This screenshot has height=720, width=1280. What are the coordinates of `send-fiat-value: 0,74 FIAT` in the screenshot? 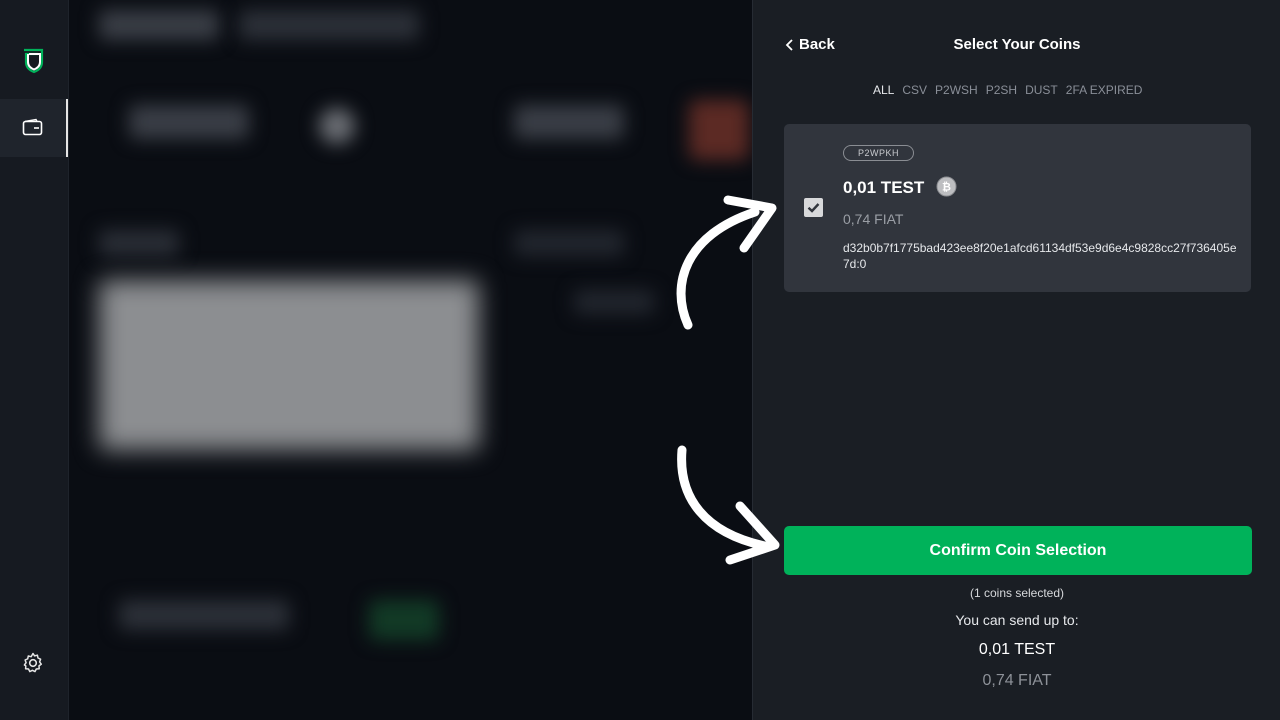 It's located at (1017, 680).